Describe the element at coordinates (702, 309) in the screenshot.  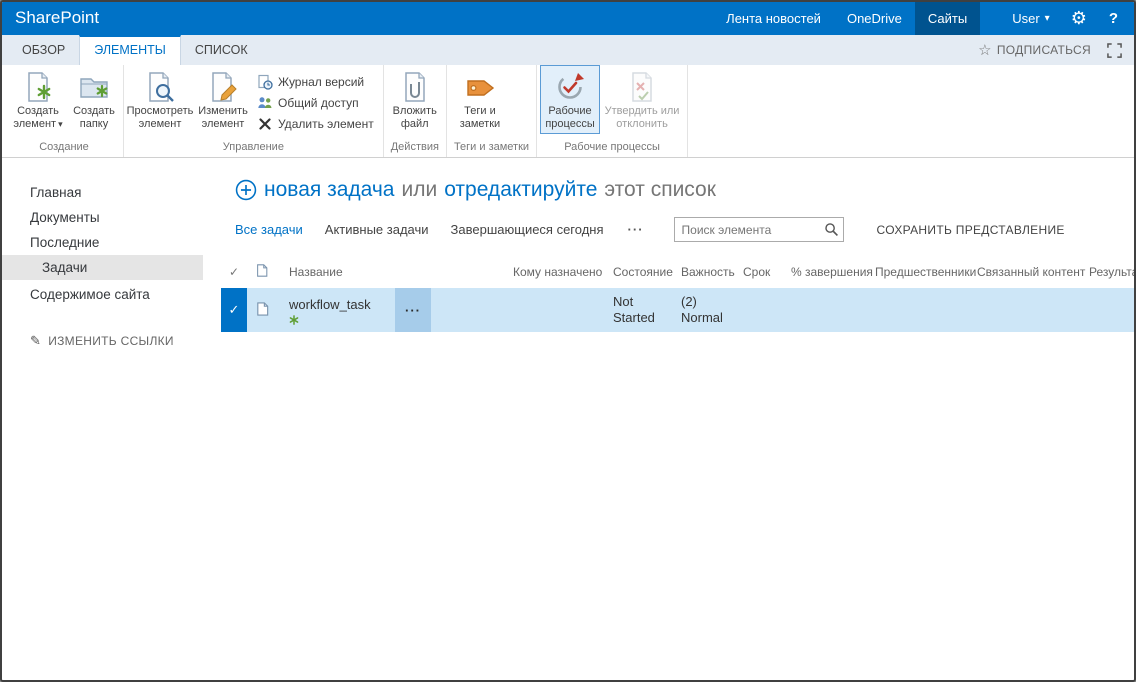
I see `cell-priority: (2) Normal` at that location.